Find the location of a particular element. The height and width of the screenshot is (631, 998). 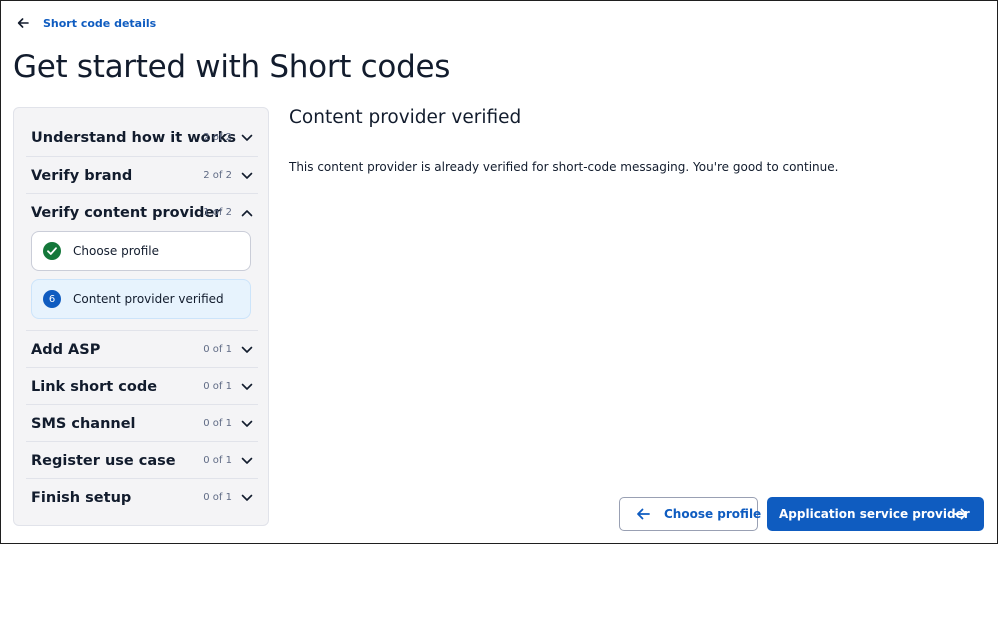

step-sms-channel: SMS channel 0 of 1 is located at coordinates (142, 423).